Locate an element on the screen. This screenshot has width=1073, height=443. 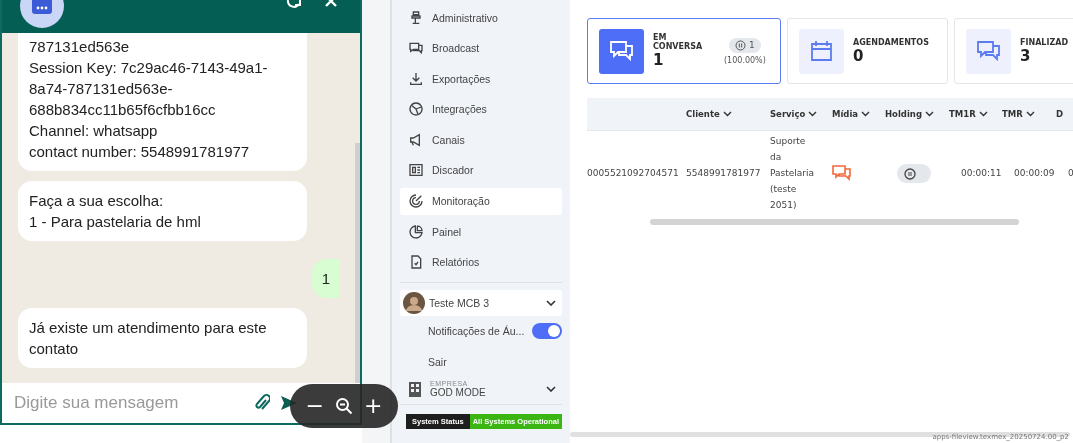
card-value: 3 is located at coordinates (1026, 55).